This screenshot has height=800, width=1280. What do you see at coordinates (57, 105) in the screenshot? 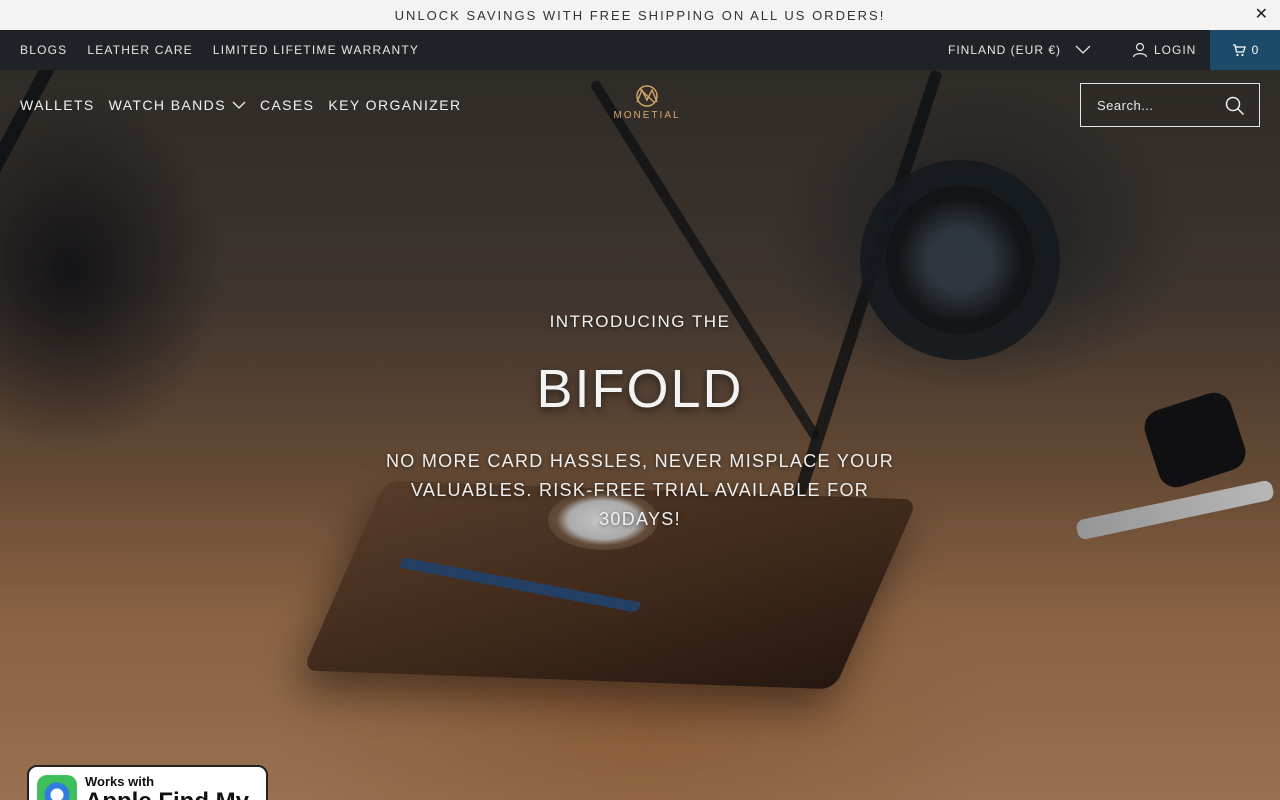
I see `nav-wallets: WALLETS` at bounding box center [57, 105].